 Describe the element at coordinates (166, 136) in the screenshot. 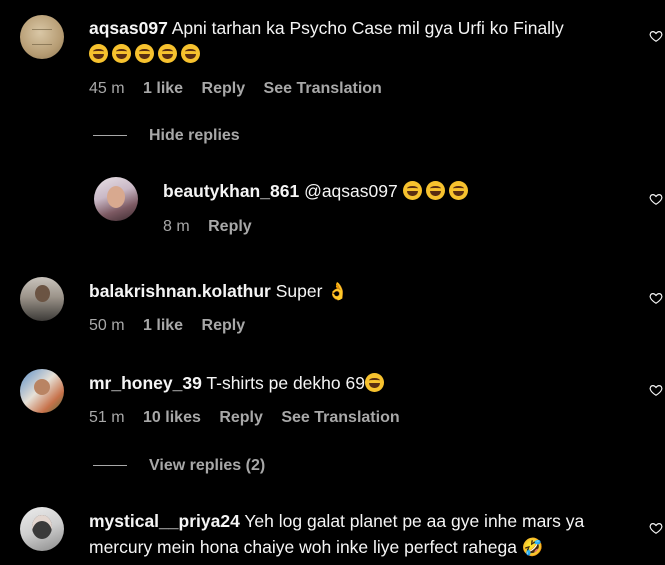

I see `hide-replies-button: Hide replies` at that location.